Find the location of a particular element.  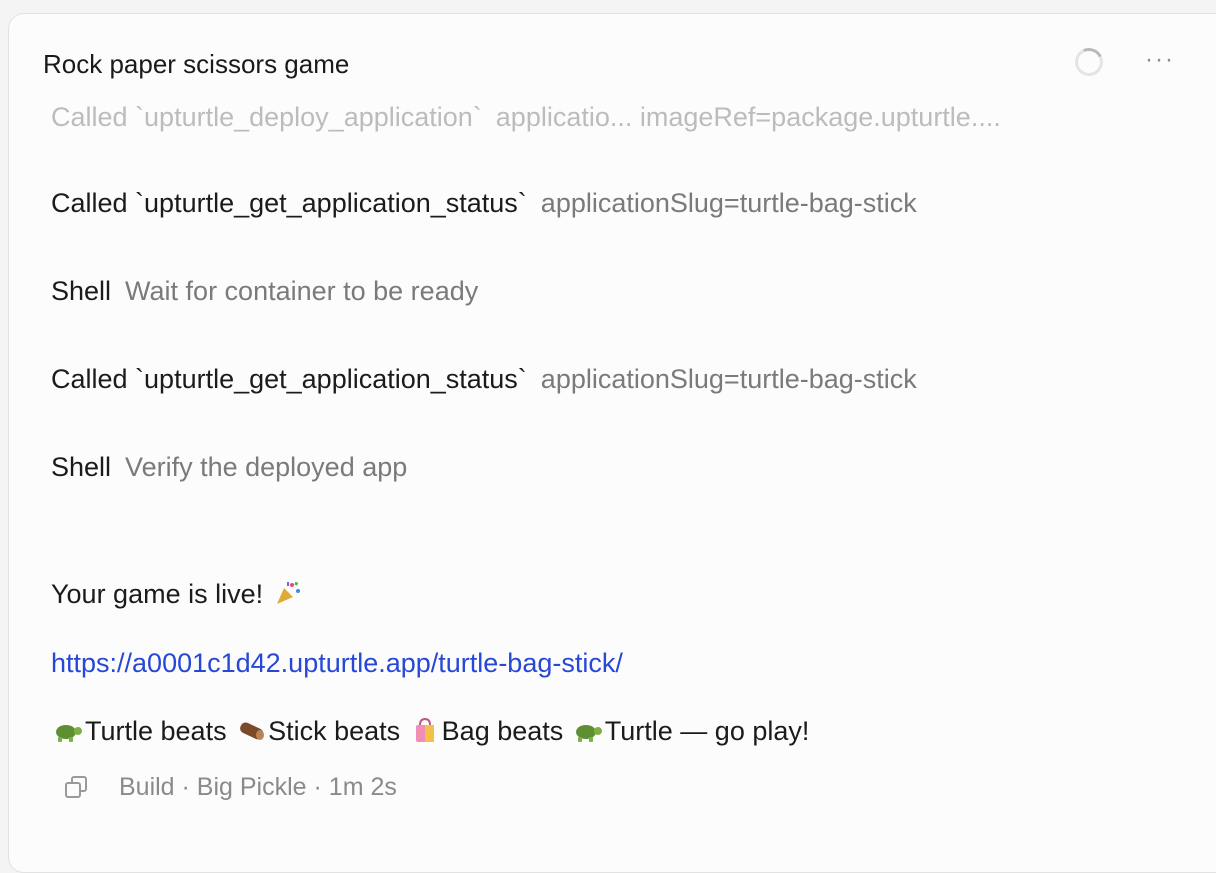

message-meta: Build · Big Pickle · 1m 2s is located at coordinates (230, 787).